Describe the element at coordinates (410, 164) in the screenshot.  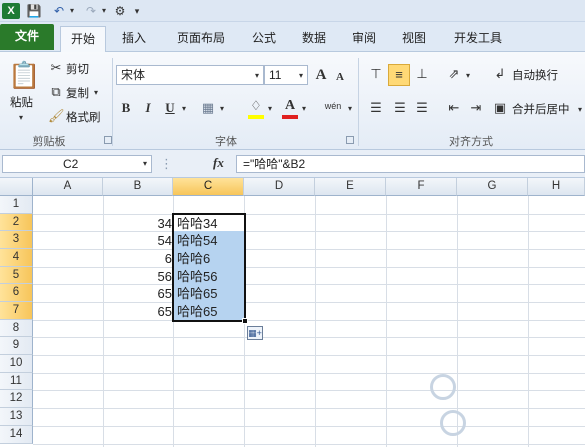
I see `formula-input: ="哈哈"&B2` at that location.